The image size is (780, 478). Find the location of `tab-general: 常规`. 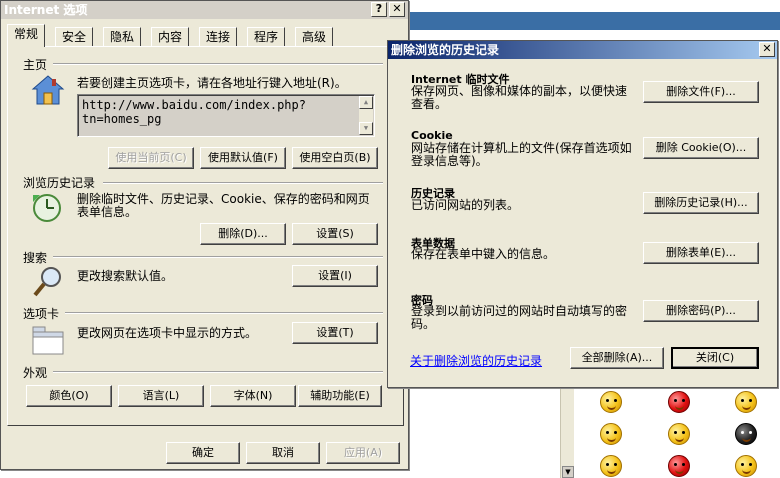

tab-general: 常规 is located at coordinates (26, 35).